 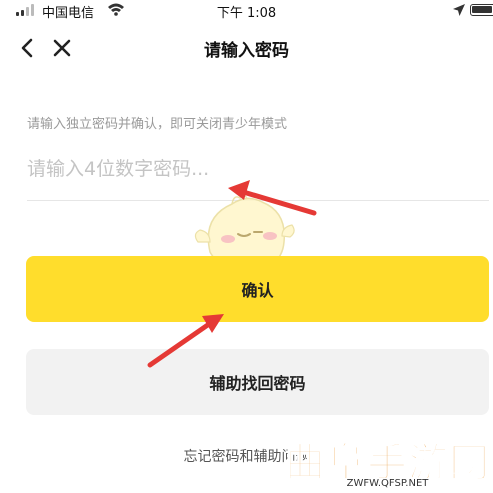 I want to click on battery-icon, so click(x=481, y=10).